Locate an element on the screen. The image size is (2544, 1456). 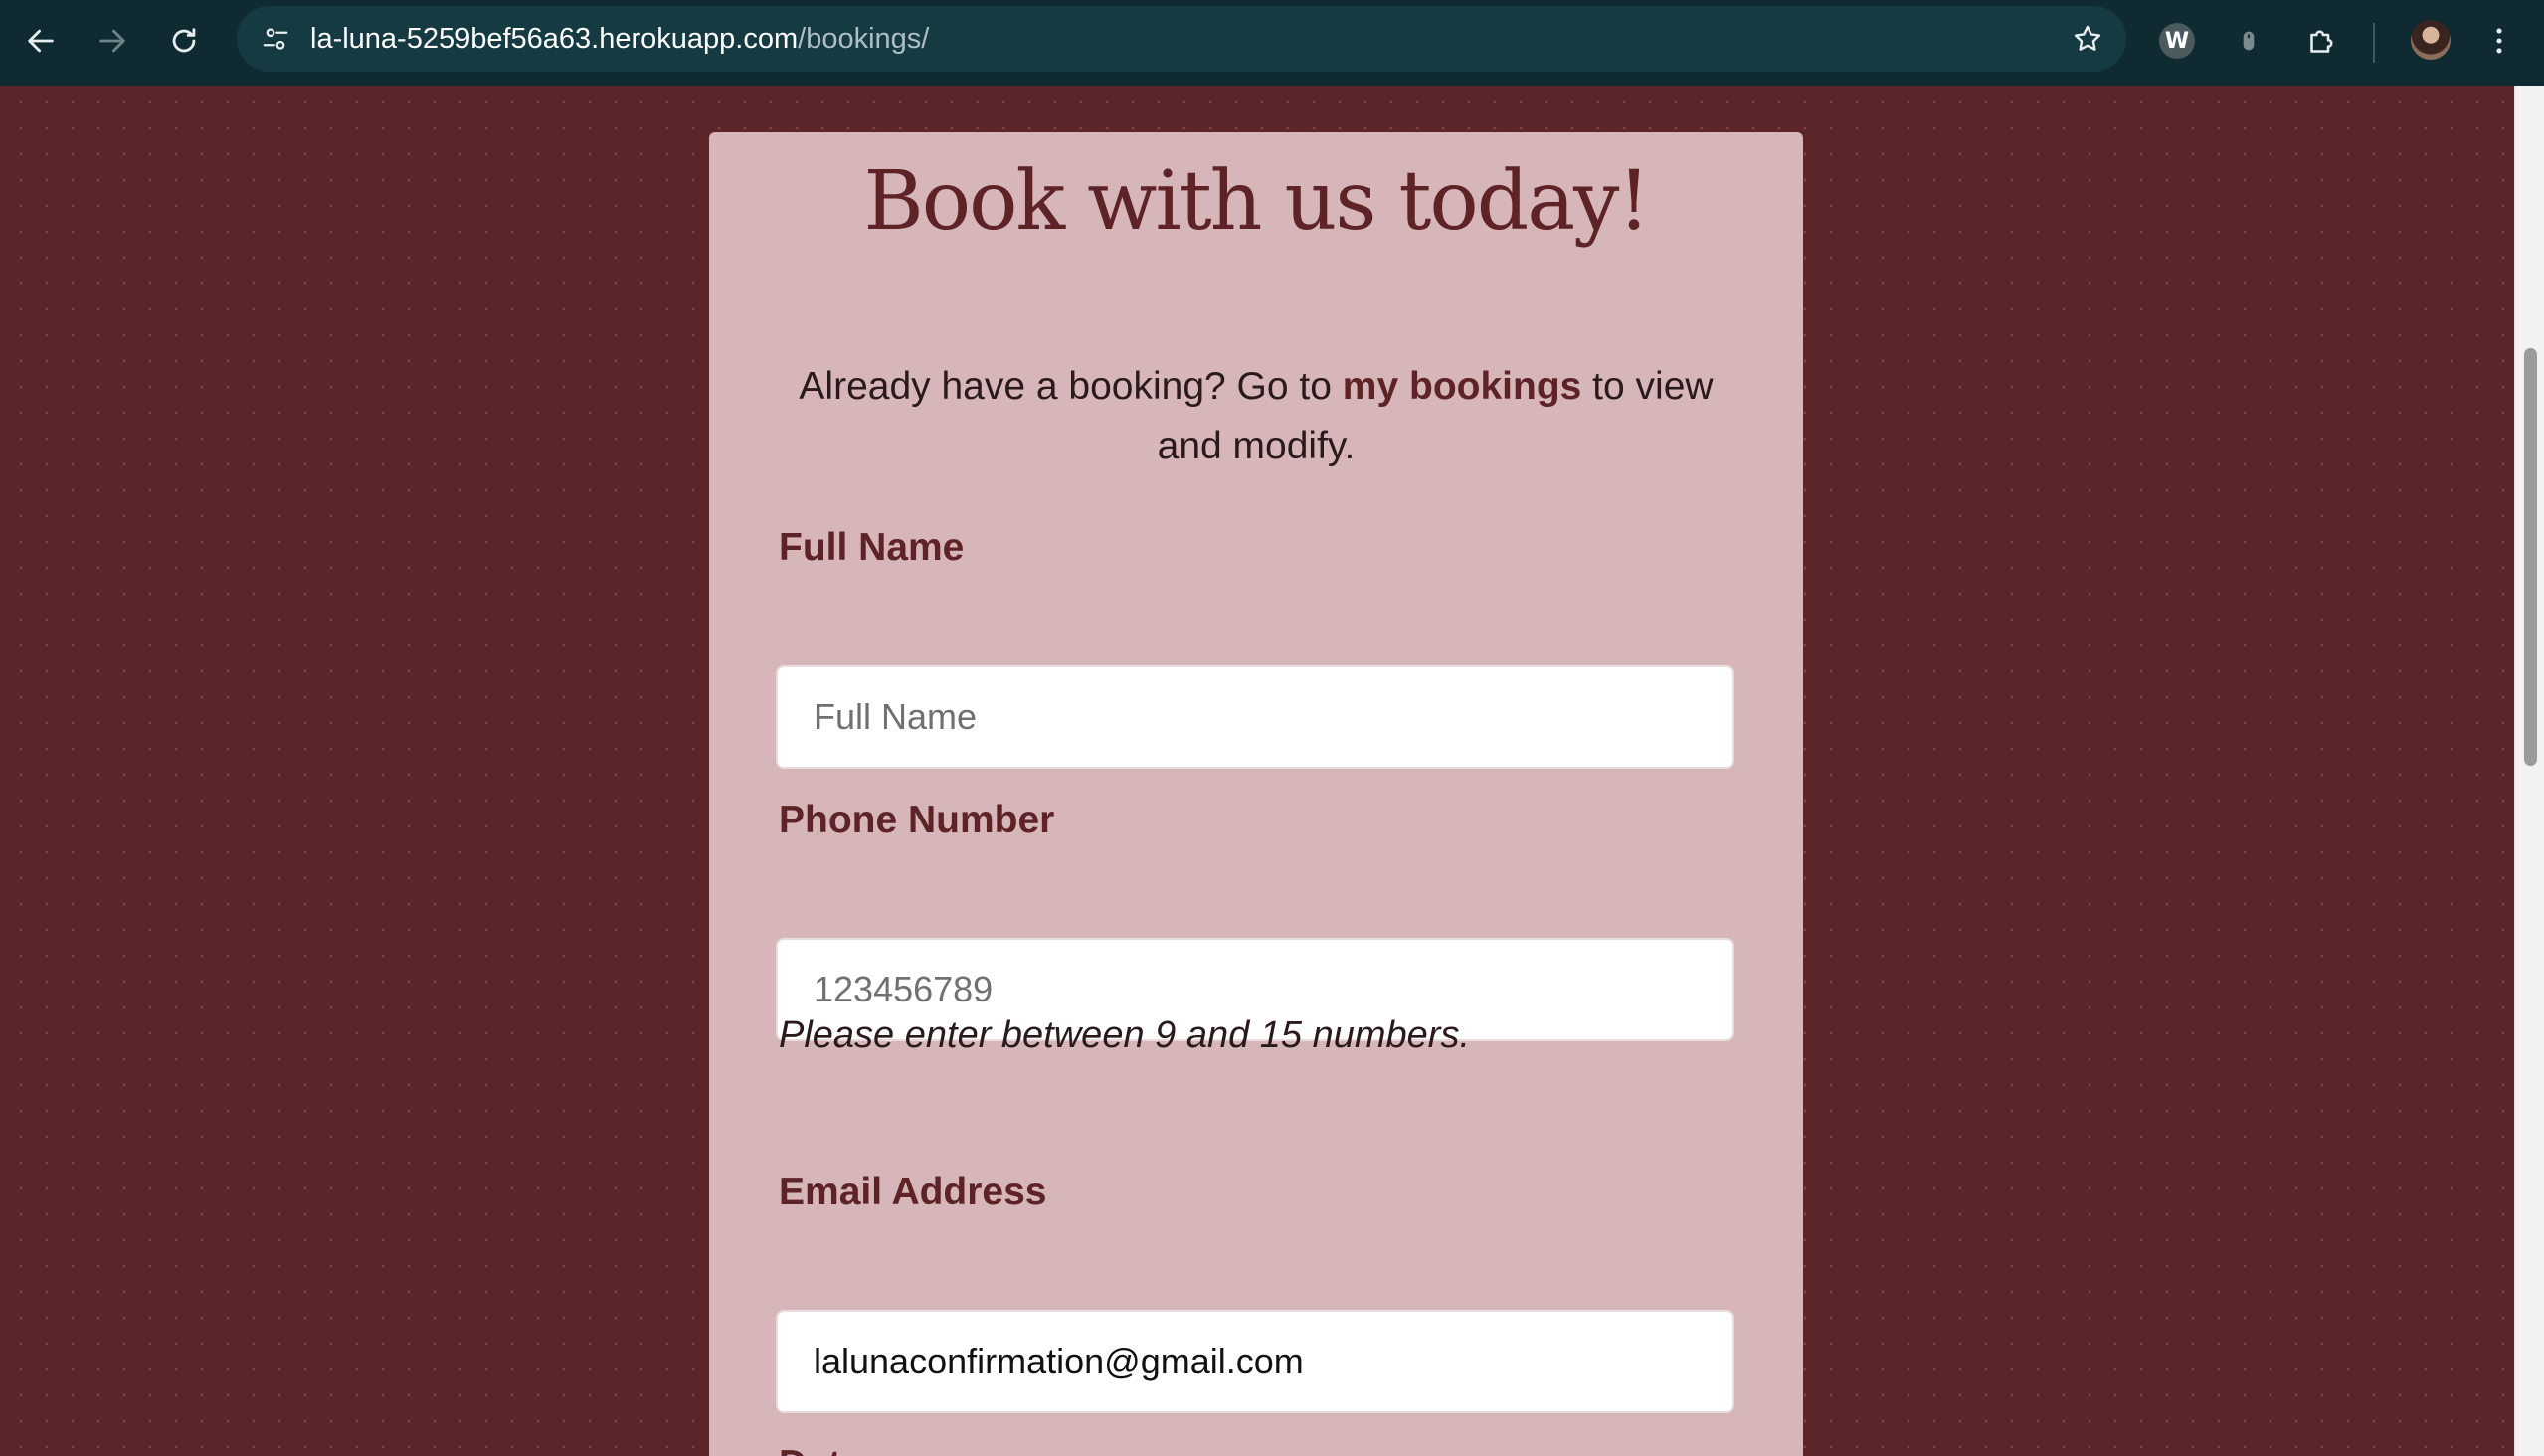
browser-menu-button is located at coordinates (2499, 41).